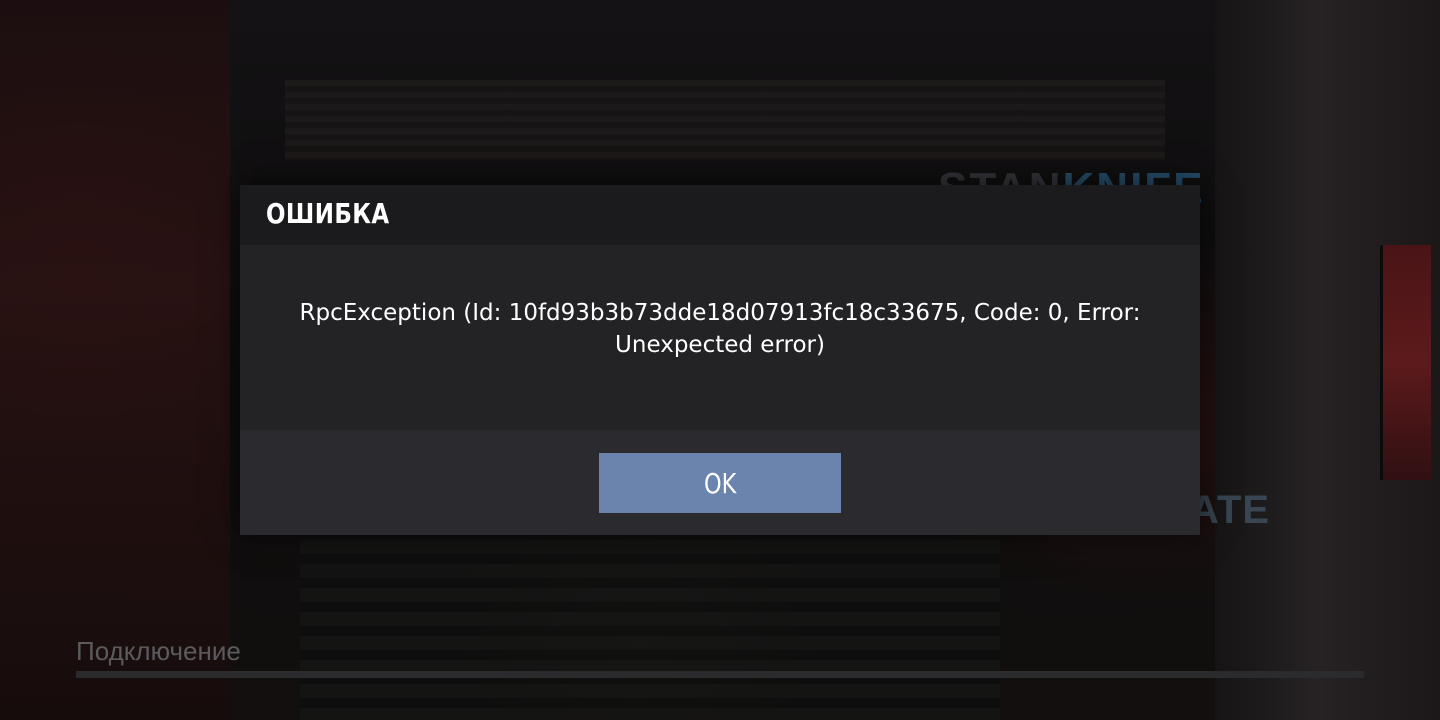 This screenshot has width=1440, height=720. Describe the element at coordinates (1230, 510) in the screenshot. I see `background-menu-item: ATE` at that location.